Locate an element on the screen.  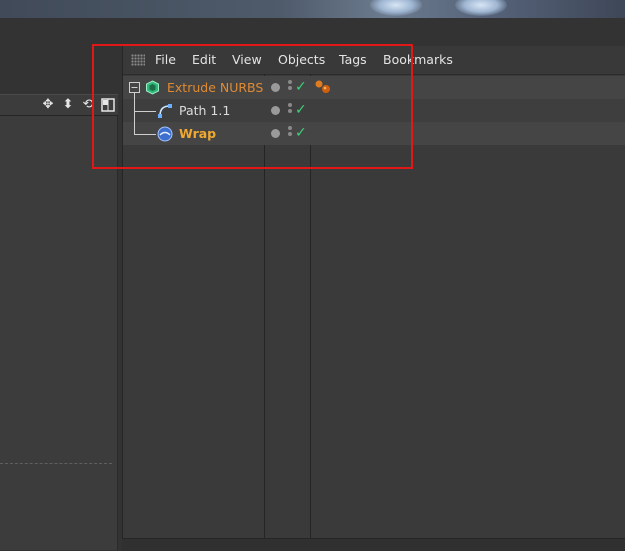
up-down-arrow-icon: ⬍ is located at coordinates (68, 105).